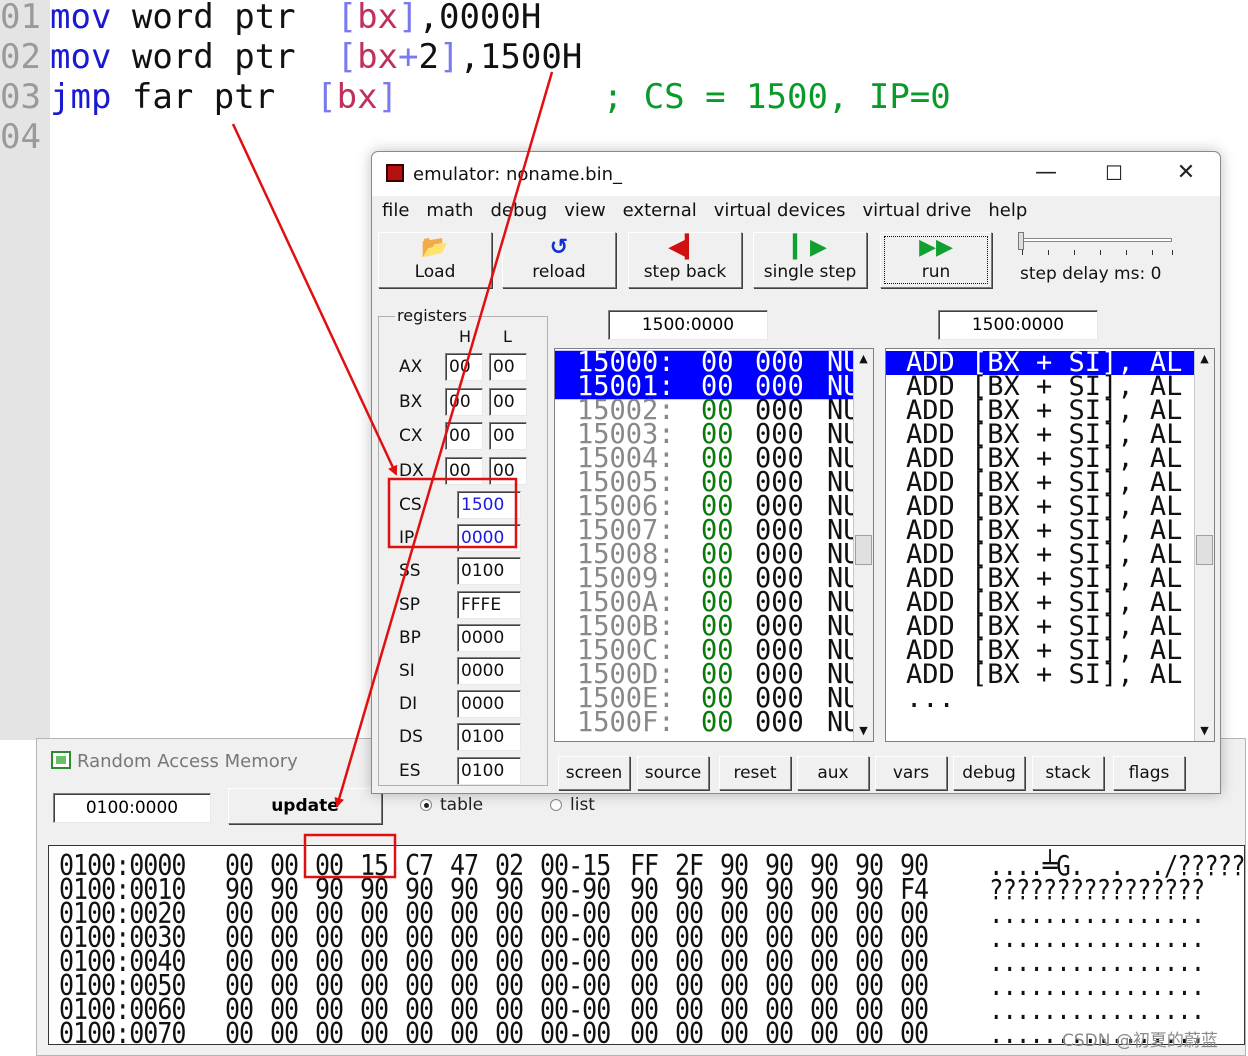 This screenshot has width=1248, height=1056. Describe the element at coordinates (1149, 773) in the screenshot. I see `tab-flags: flags` at that location.